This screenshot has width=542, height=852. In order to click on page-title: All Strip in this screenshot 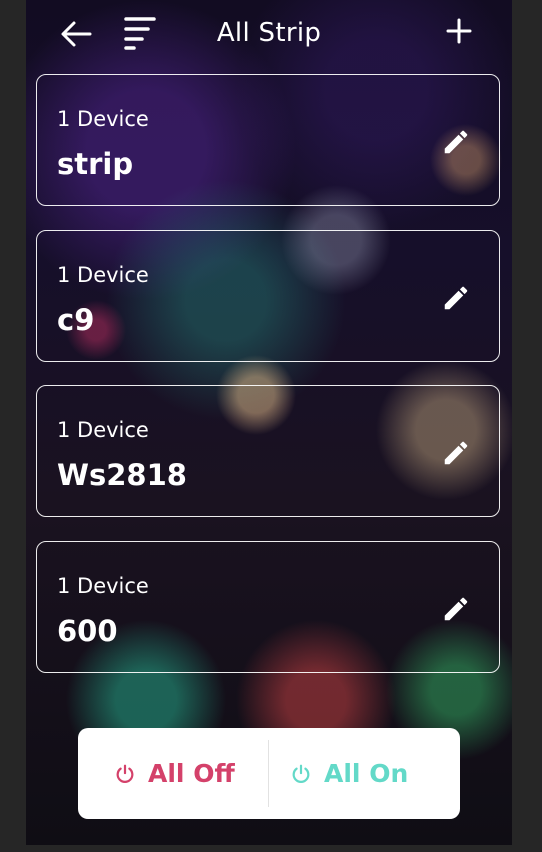, I will do `click(269, 33)`.